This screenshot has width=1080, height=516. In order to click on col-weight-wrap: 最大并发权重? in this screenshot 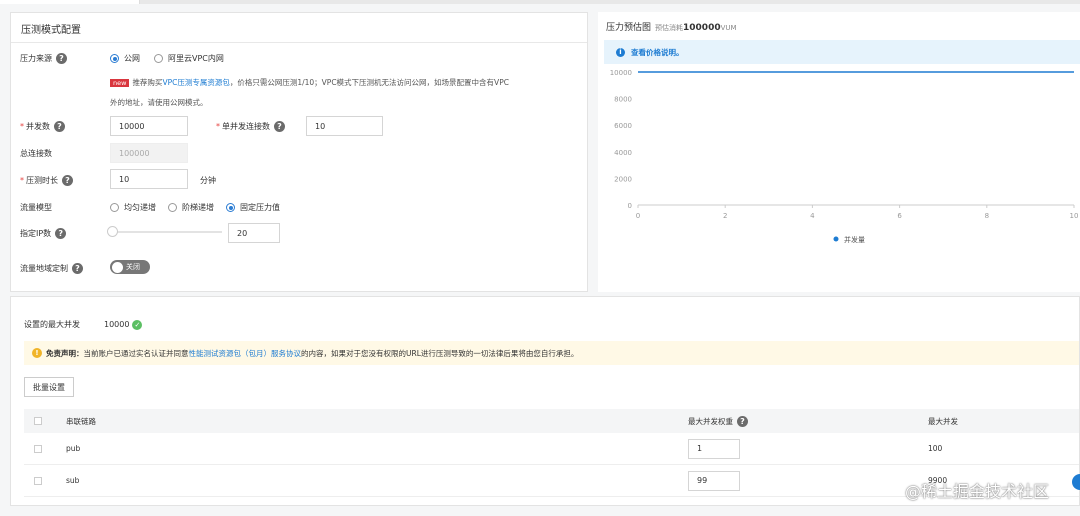, I will do `click(718, 421)`.